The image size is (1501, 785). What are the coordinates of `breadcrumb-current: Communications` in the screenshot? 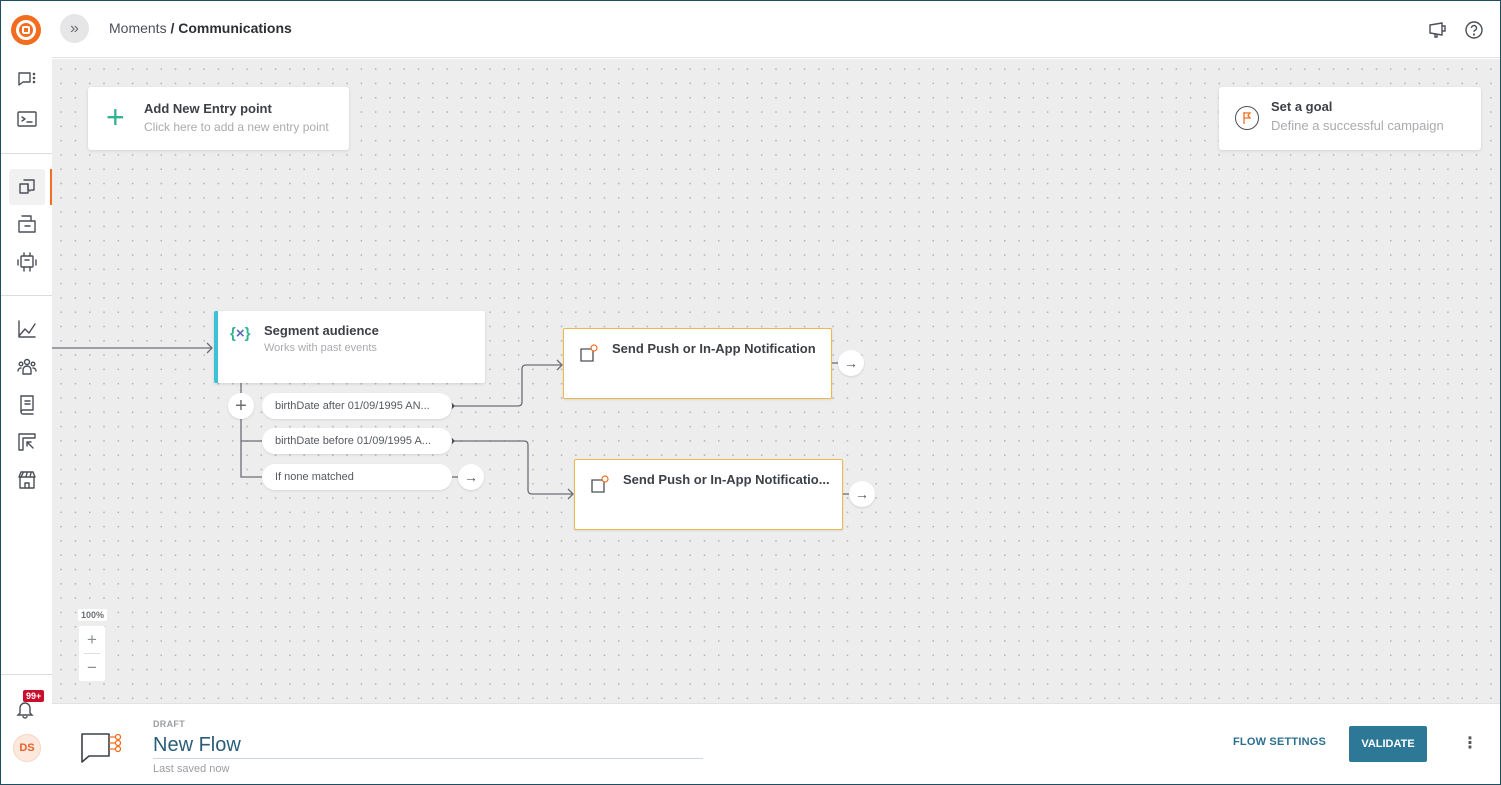 It's located at (235, 28).